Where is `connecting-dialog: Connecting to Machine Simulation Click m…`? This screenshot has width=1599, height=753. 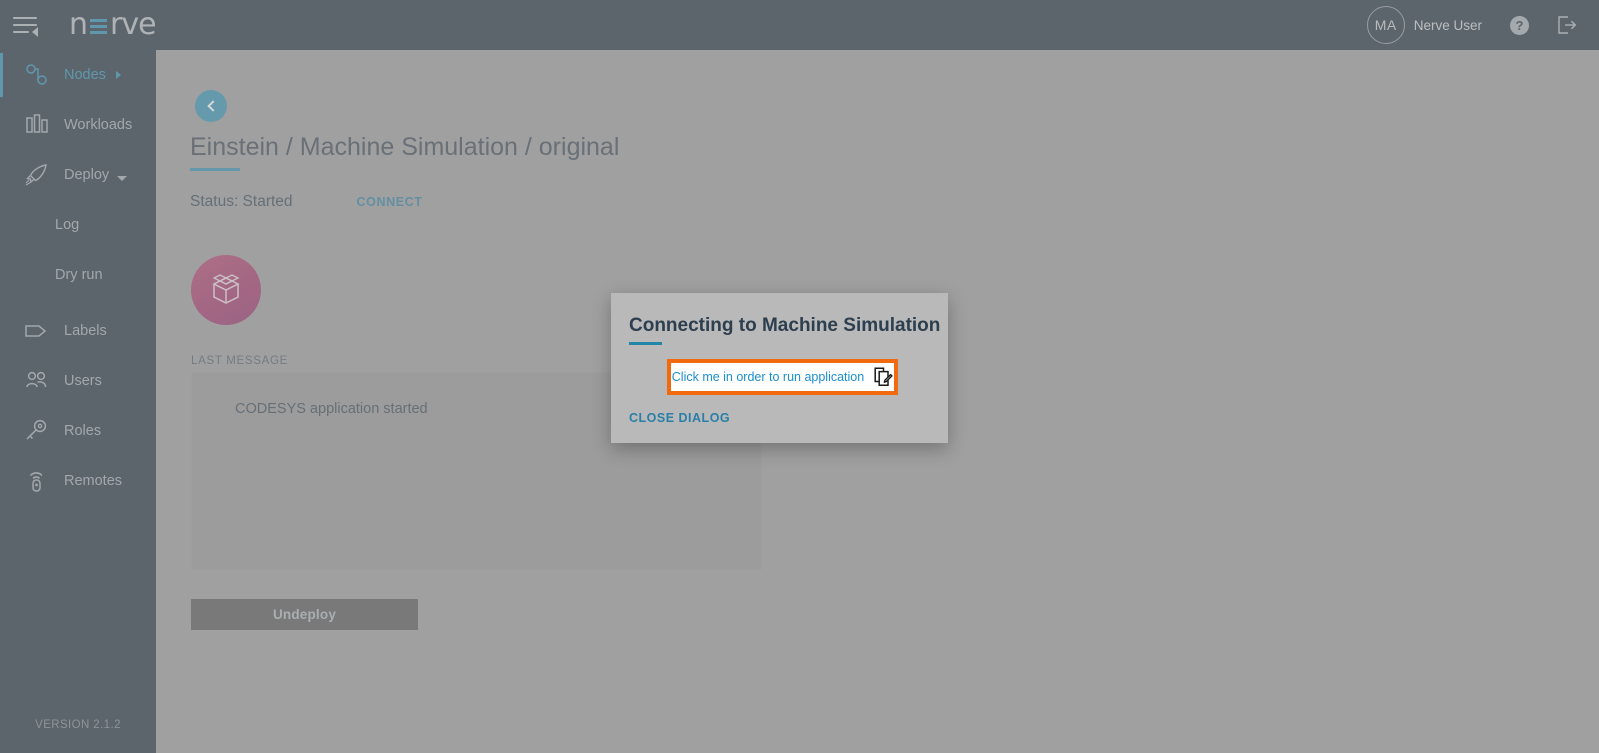
connecting-dialog: Connecting to Machine Simulation Click m… is located at coordinates (779, 368).